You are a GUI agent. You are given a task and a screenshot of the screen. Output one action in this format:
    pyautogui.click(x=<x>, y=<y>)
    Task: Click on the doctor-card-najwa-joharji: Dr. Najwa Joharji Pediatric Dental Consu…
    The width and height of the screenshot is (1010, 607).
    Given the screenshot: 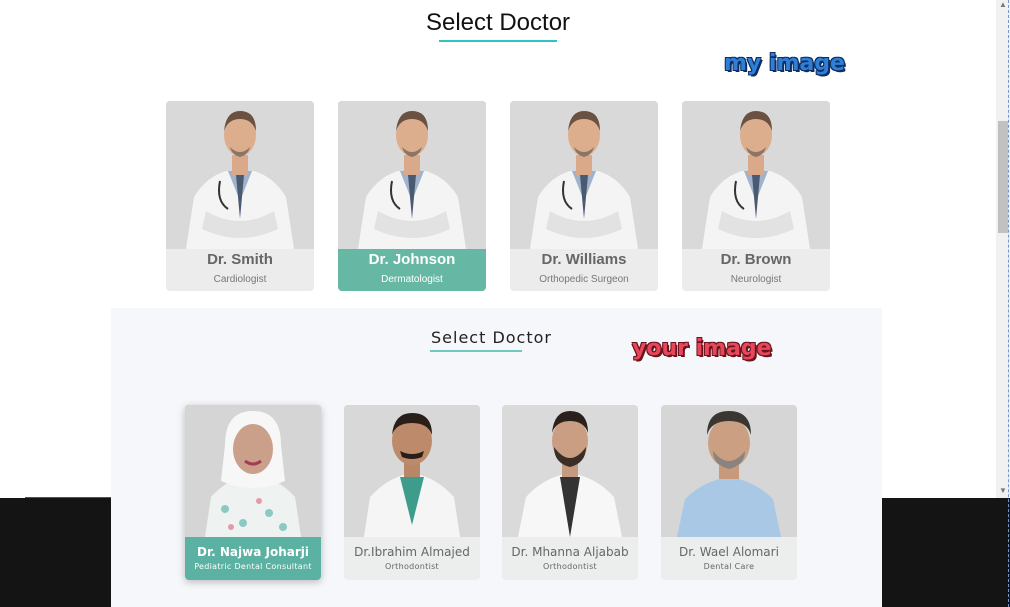 What is the action you would take?
    pyautogui.click(x=253, y=492)
    